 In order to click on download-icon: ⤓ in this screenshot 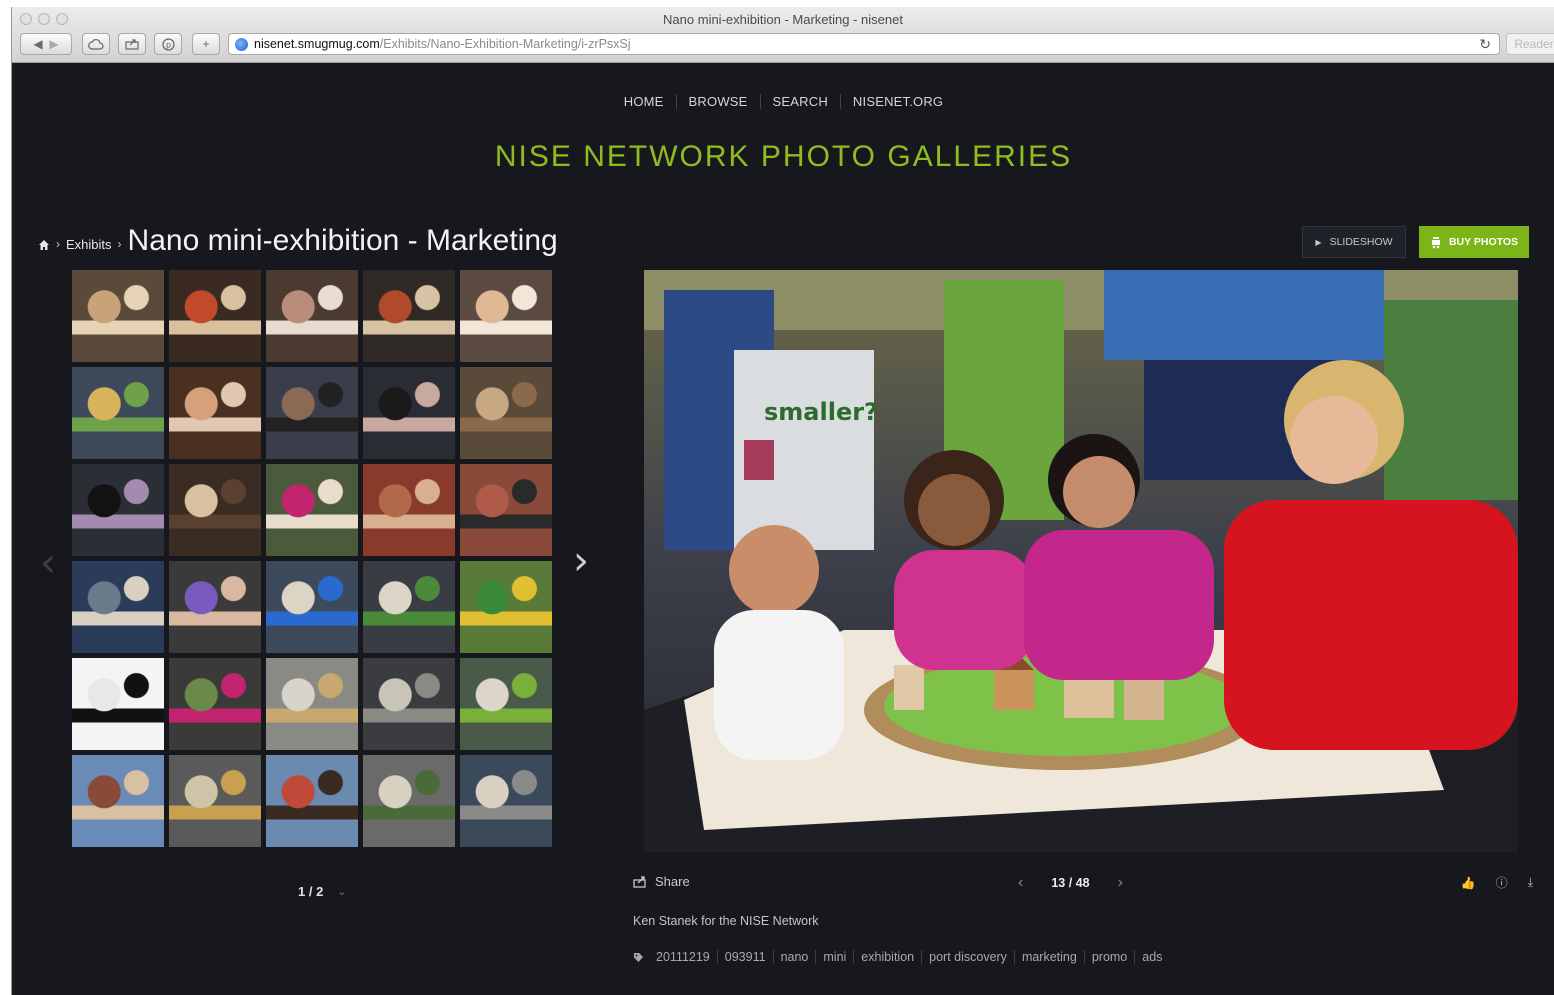, I will do `click(1530, 882)`.